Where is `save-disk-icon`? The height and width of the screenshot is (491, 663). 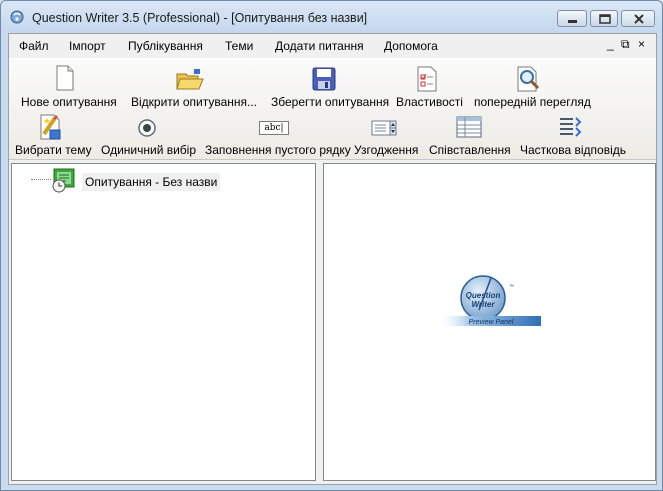
save-disk-icon is located at coordinates (324, 79).